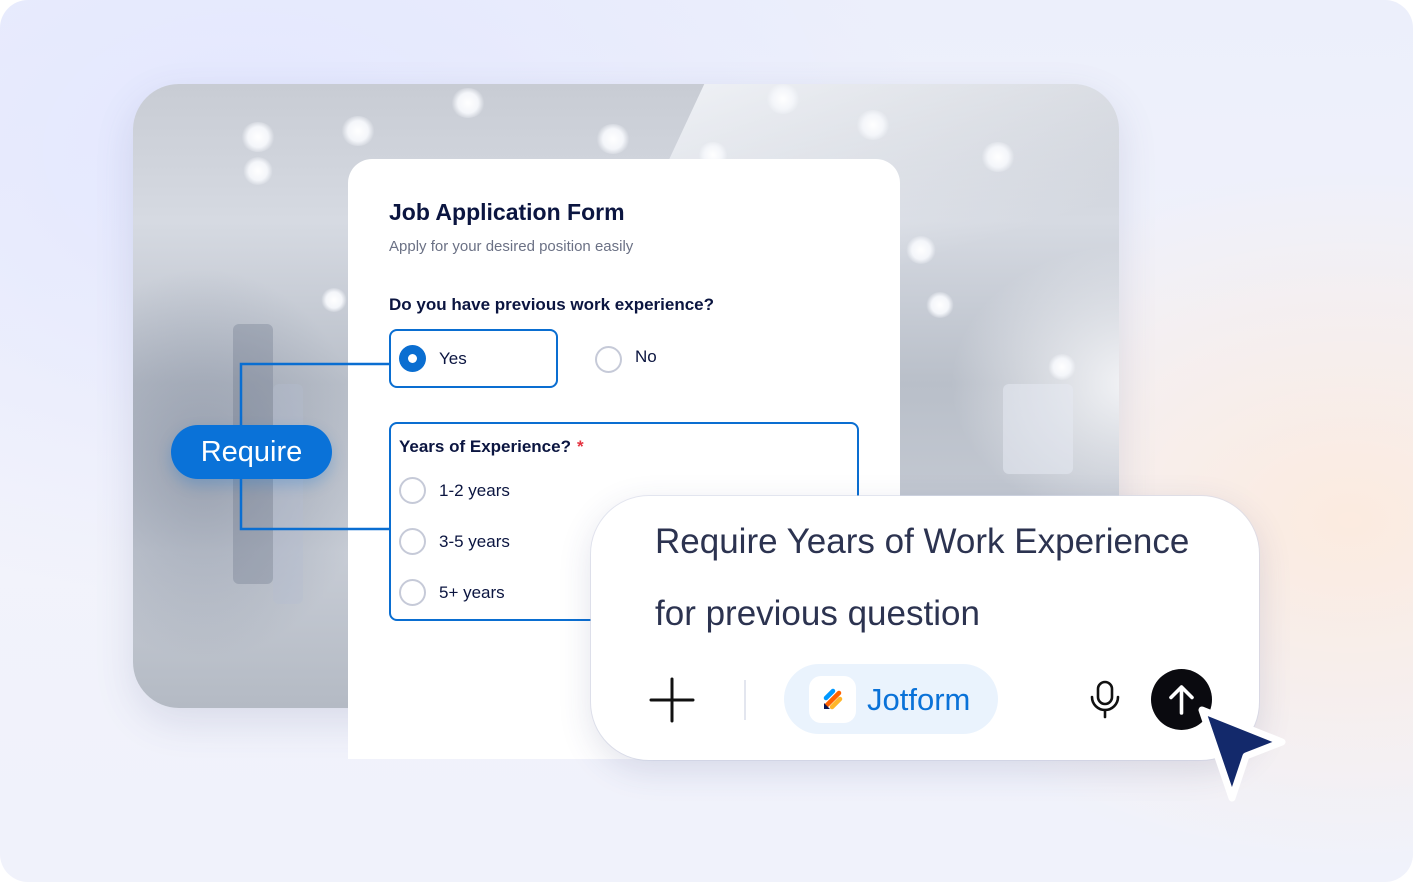 The height and width of the screenshot is (882, 1413). I want to click on question-years-text: Years of Experience?, so click(485, 446).